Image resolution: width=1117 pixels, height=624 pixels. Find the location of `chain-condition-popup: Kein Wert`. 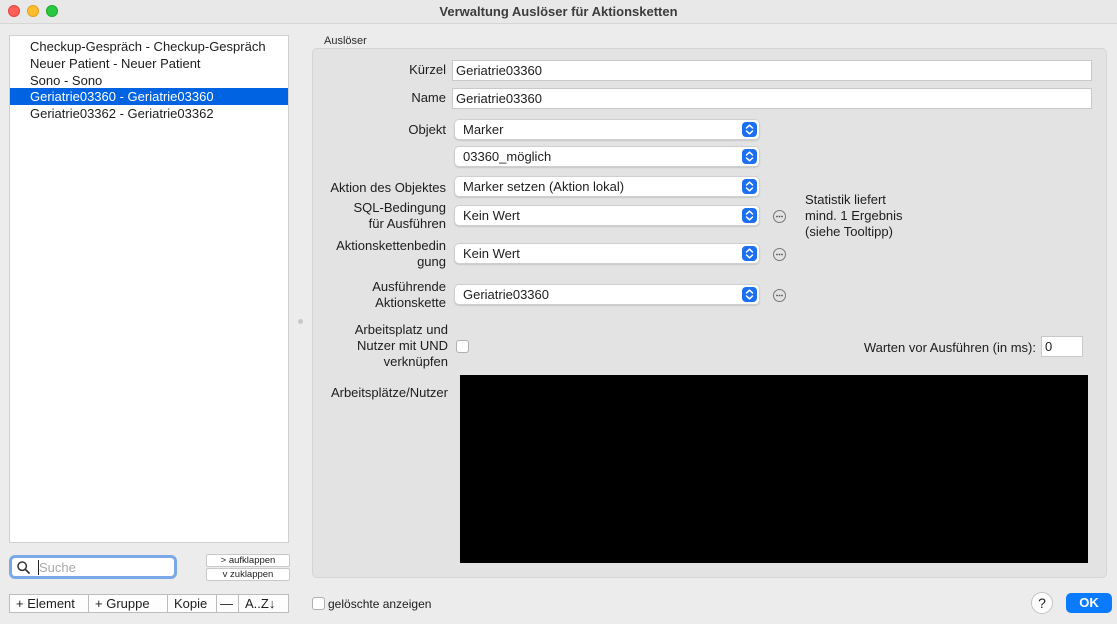

chain-condition-popup: Kein Wert is located at coordinates (607, 253).